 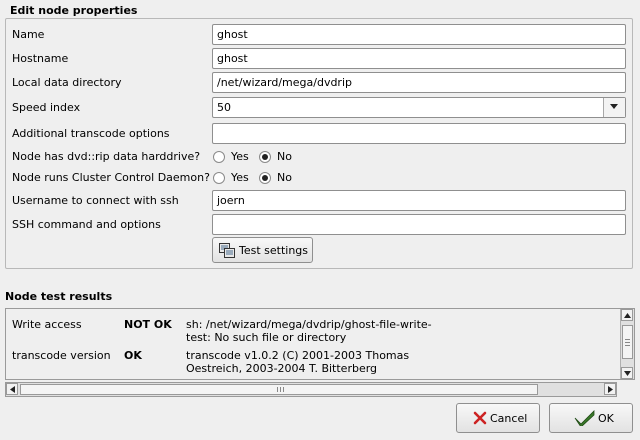 What do you see at coordinates (240, 156) in the screenshot?
I see `harddrive-yes-label: Yes` at bounding box center [240, 156].